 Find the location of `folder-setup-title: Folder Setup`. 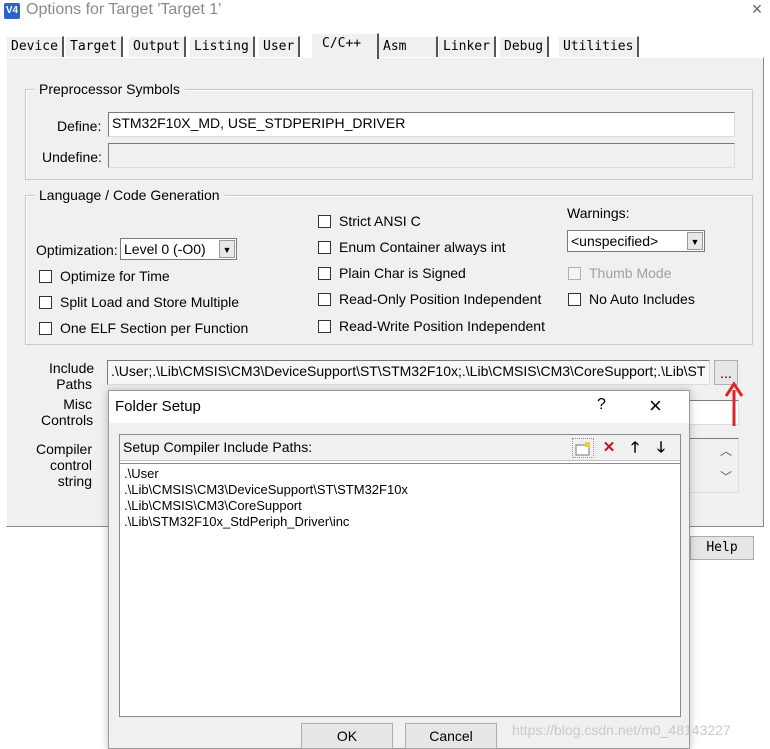

folder-setup-title: Folder Setup is located at coordinates (158, 406).